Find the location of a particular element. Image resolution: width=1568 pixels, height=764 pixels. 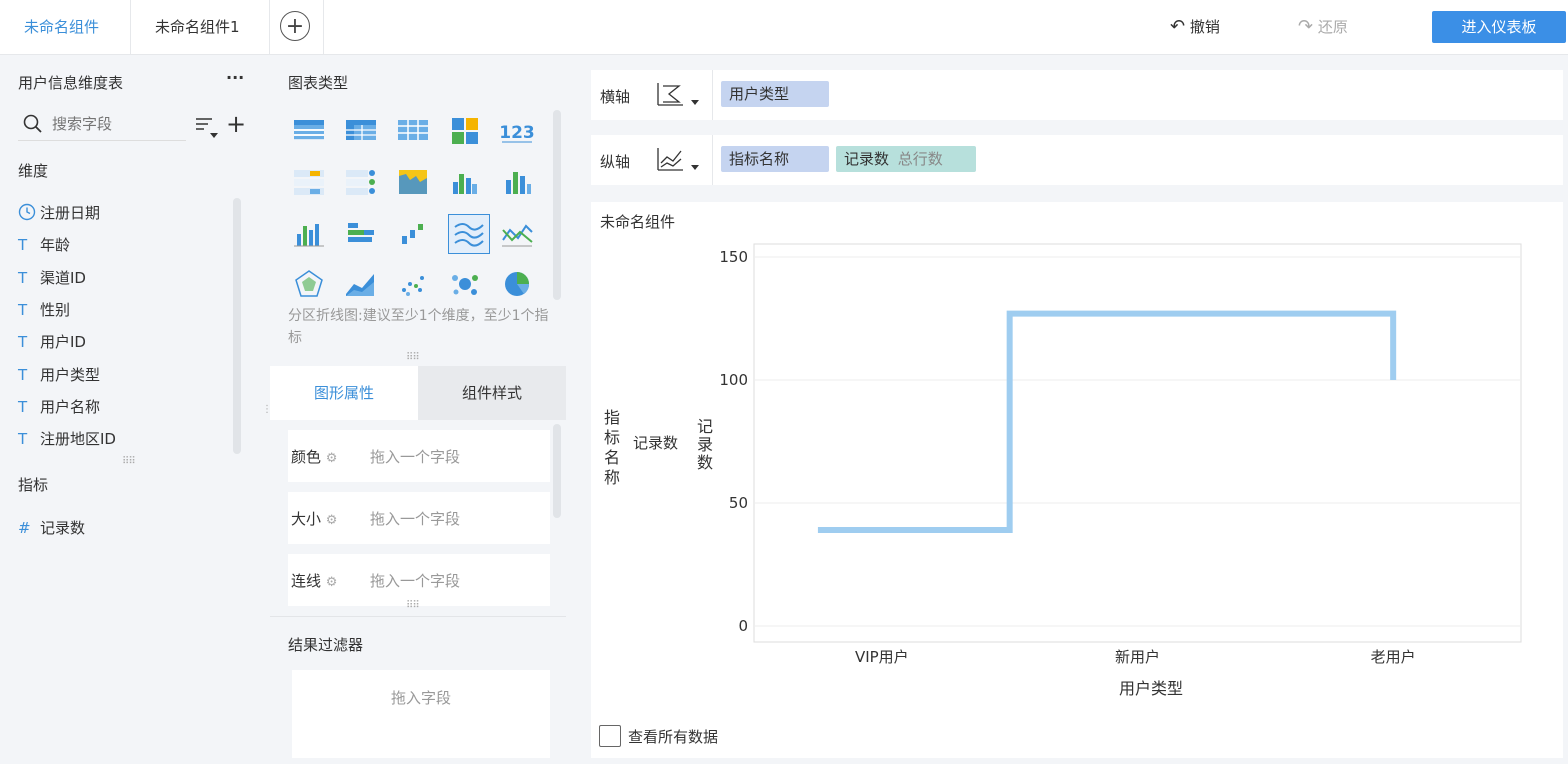

color-property-row: 颜色 ⚙ 拖入一个字段 is located at coordinates (419, 456).